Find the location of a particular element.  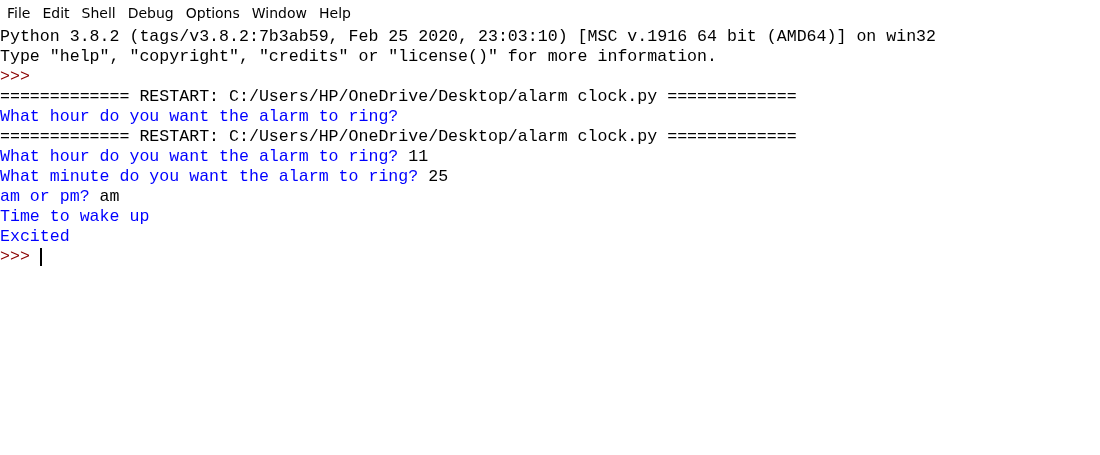

program-output: What minute do you want the alarm to ring? is located at coordinates (209, 177).